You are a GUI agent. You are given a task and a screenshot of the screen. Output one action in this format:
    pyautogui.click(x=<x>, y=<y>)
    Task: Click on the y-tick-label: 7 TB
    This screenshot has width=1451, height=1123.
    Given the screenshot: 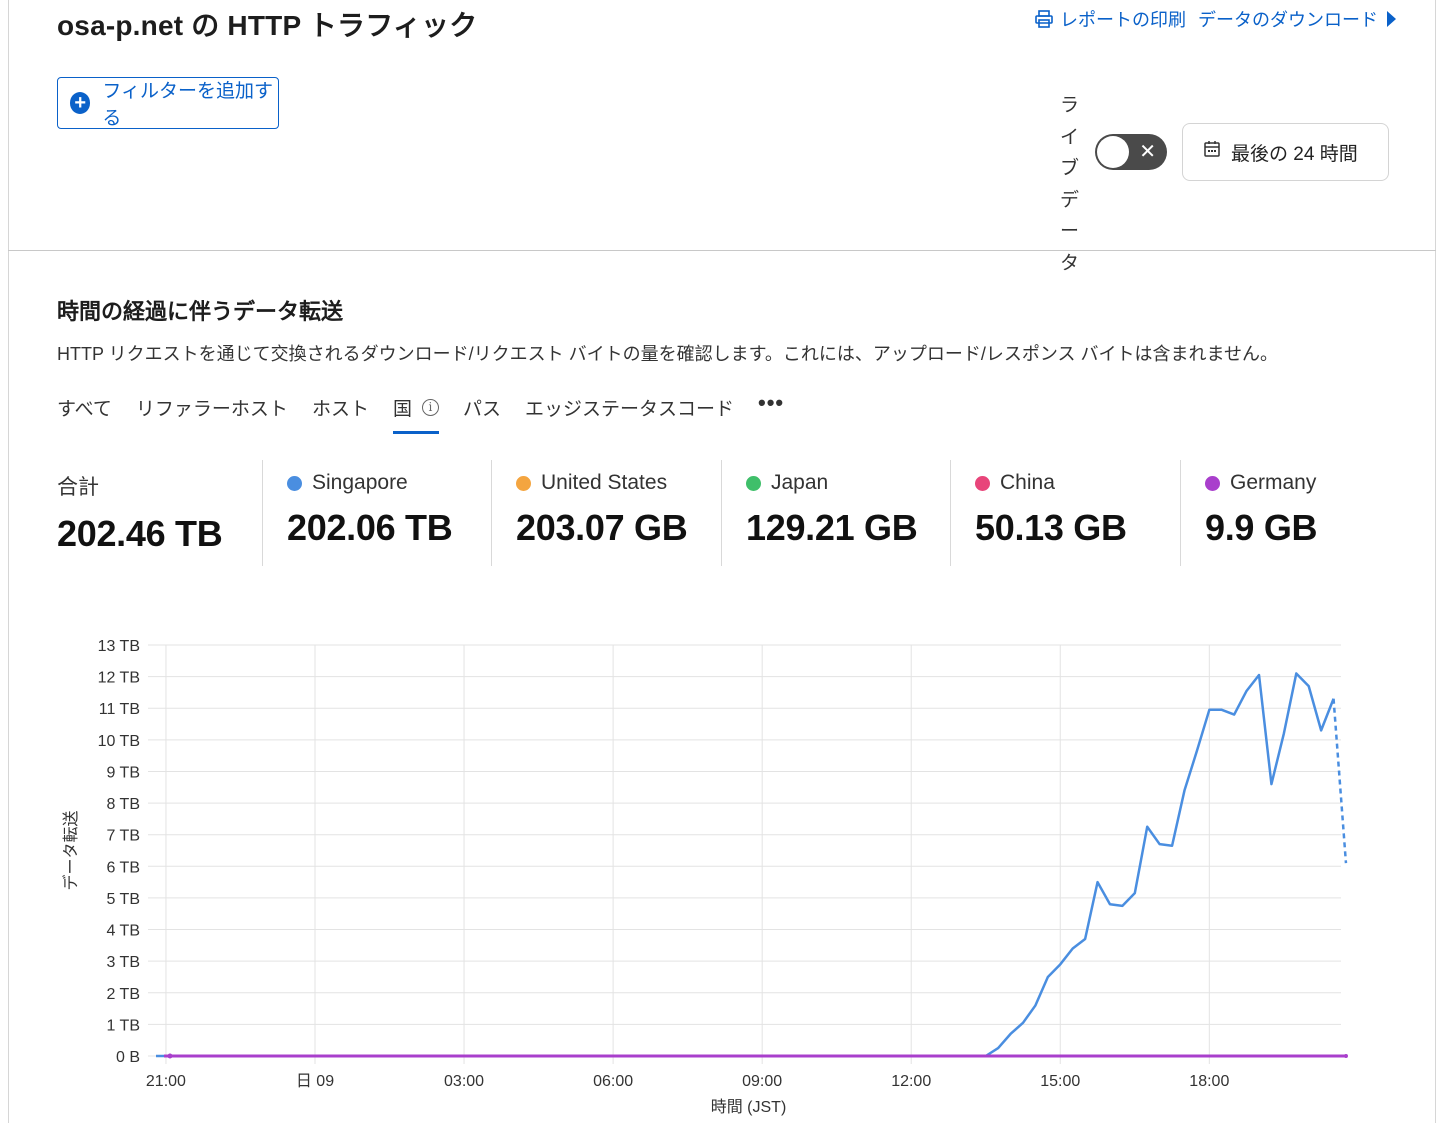 What is the action you would take?
    pyautogui.click(x=124, y=836)
    